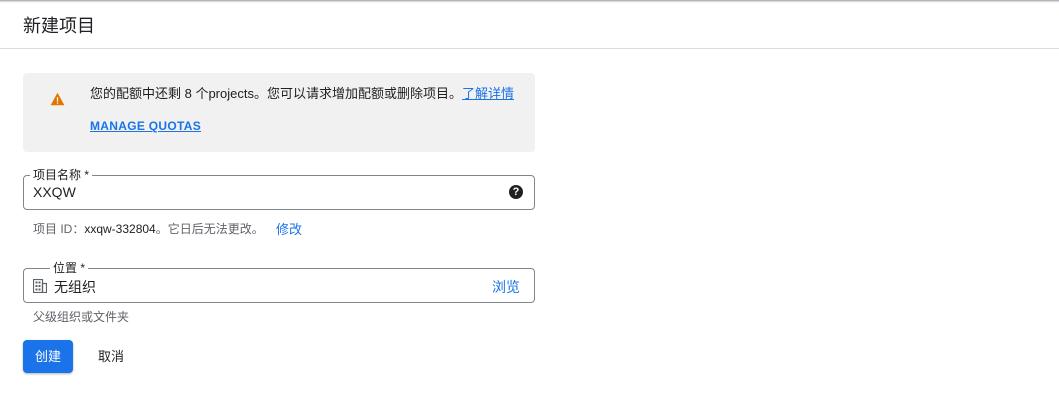 The image size is (1059, 405). What do you see at coordinates (276, 93) in the screenshot?
I see `quota-message: 您的配额中还剩 8 个projects。您可以请求增加配额或删除项目。` at bounding box center [276, 93].